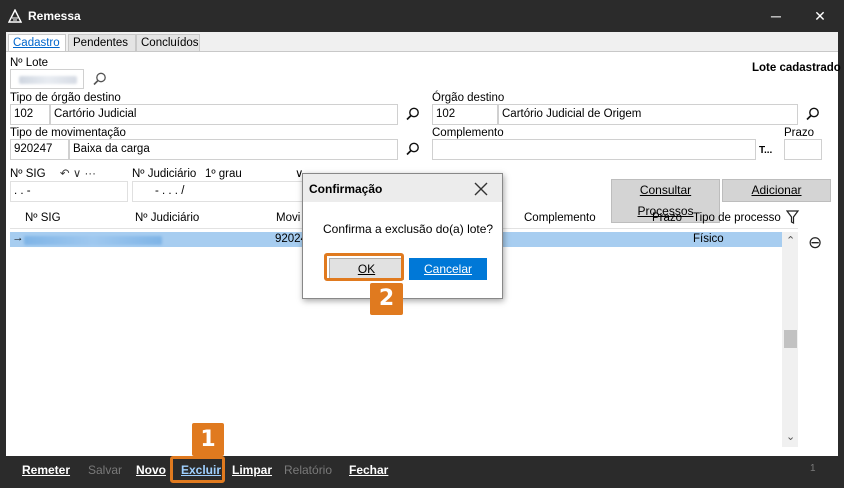  I want to click on fechar-button: Fechar, so click(368, 470).